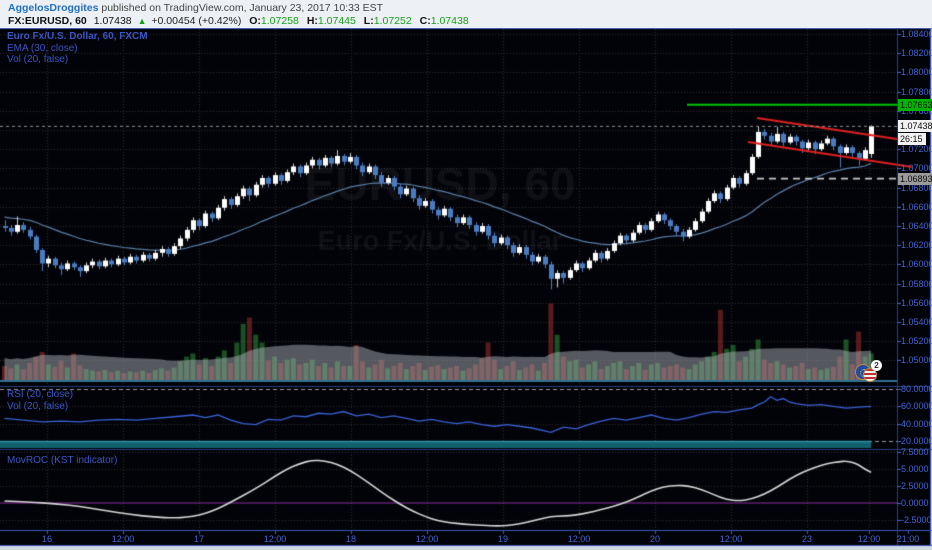  I want to click on author-link: AggelosDroggites, so click(53, 8).